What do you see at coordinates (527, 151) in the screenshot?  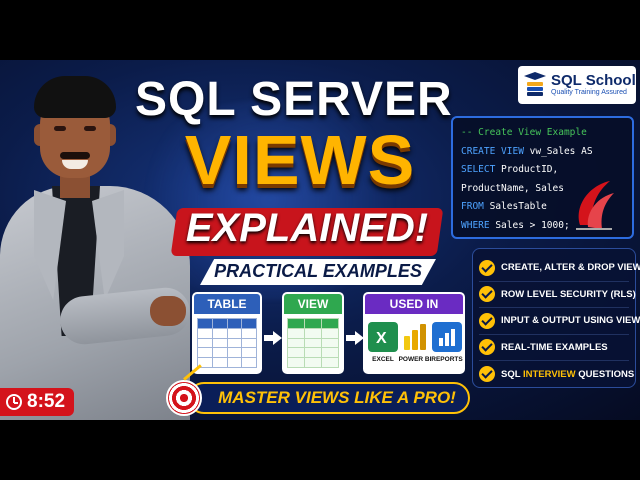 I see `code-line-1: CREATE VIEW vw_Sales AS` at bounding box center [527, 151].